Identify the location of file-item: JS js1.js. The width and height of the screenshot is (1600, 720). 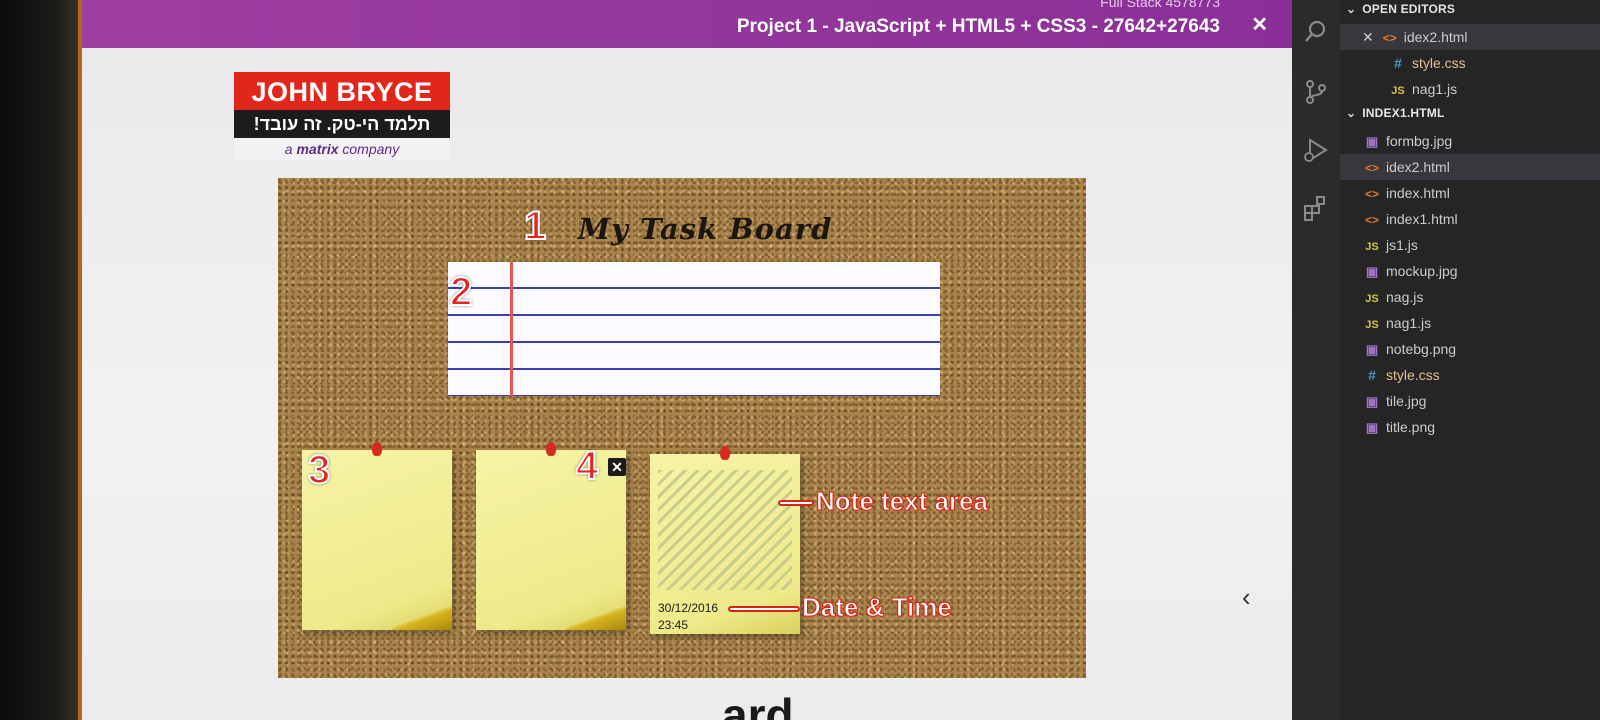
(1470, 245).